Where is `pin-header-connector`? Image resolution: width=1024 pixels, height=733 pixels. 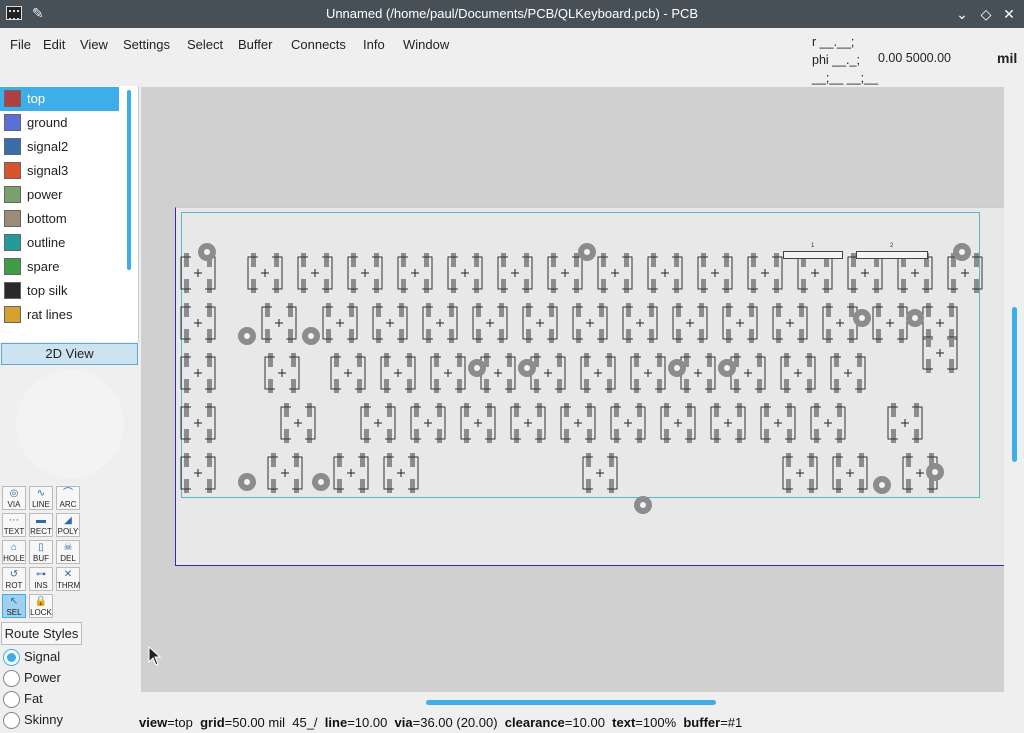
pin-header-connector is located at coordinates (813, 255).